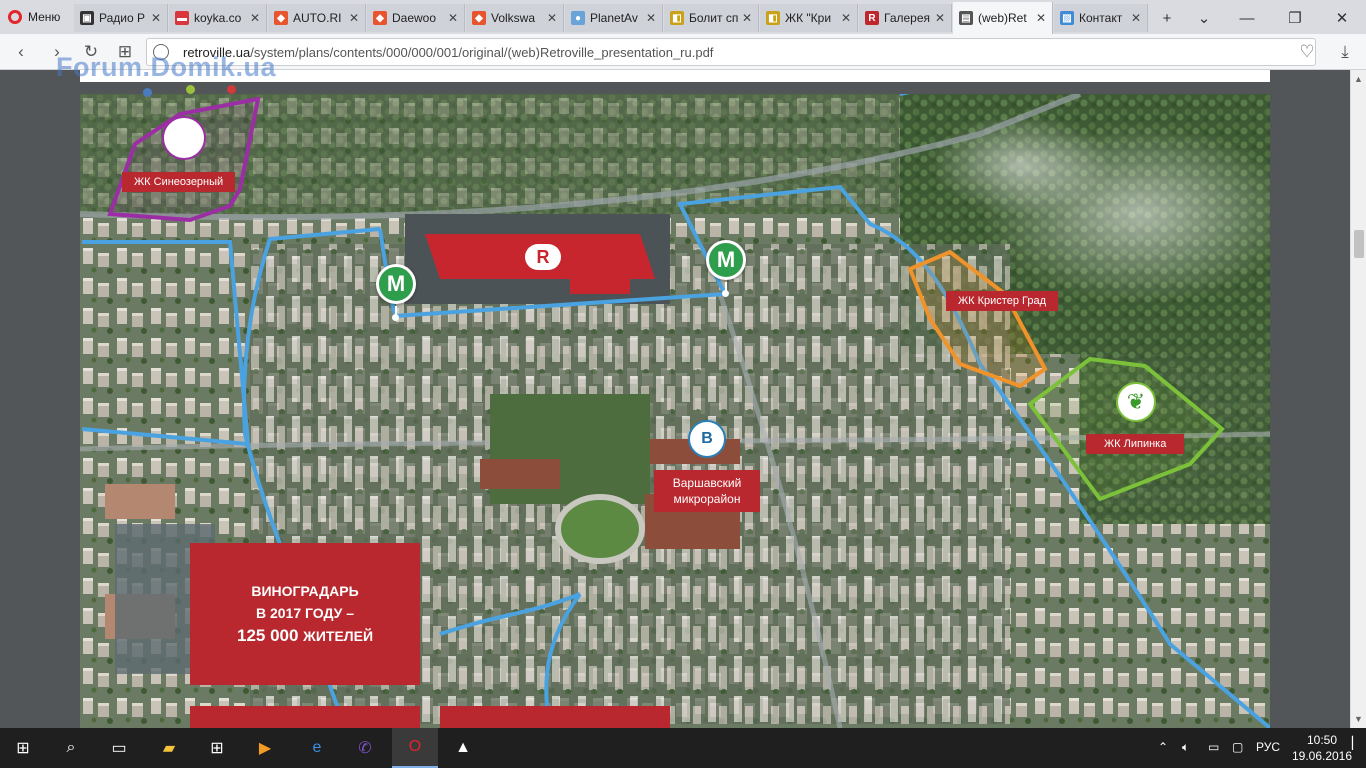  I want to click on menu-label: Меню, so click(44, 17).